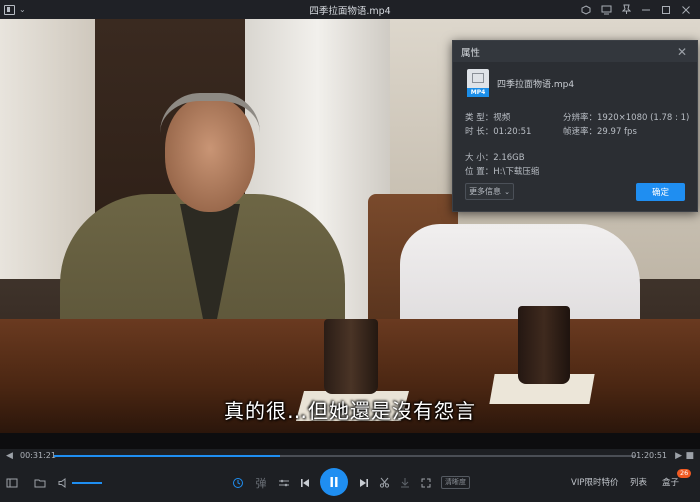 This screenshot has width=700, height=502. I want to click on playlist-panel-icon, so click(12, 482).